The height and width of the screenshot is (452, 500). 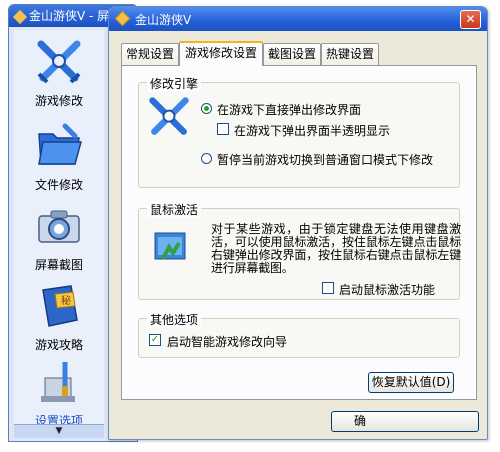 What do you see at coordinates (387, 289) in the screenshot?
I see `mouse-activate-label: 启动鼠标激活功能` at bounding box center [387, 289].